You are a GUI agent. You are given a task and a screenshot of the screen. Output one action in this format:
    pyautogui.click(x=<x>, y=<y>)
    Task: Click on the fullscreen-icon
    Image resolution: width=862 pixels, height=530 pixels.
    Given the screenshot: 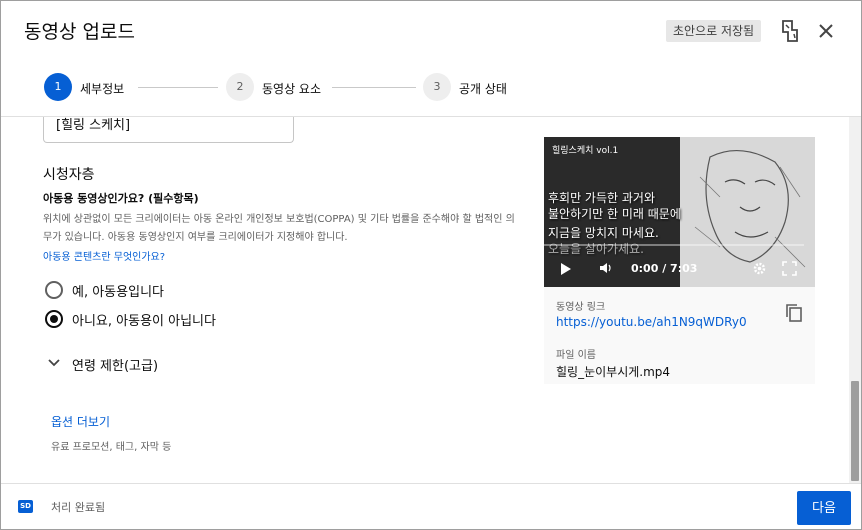 What is the action you would take?
    pyautogui.click(x=789, y=268)
    